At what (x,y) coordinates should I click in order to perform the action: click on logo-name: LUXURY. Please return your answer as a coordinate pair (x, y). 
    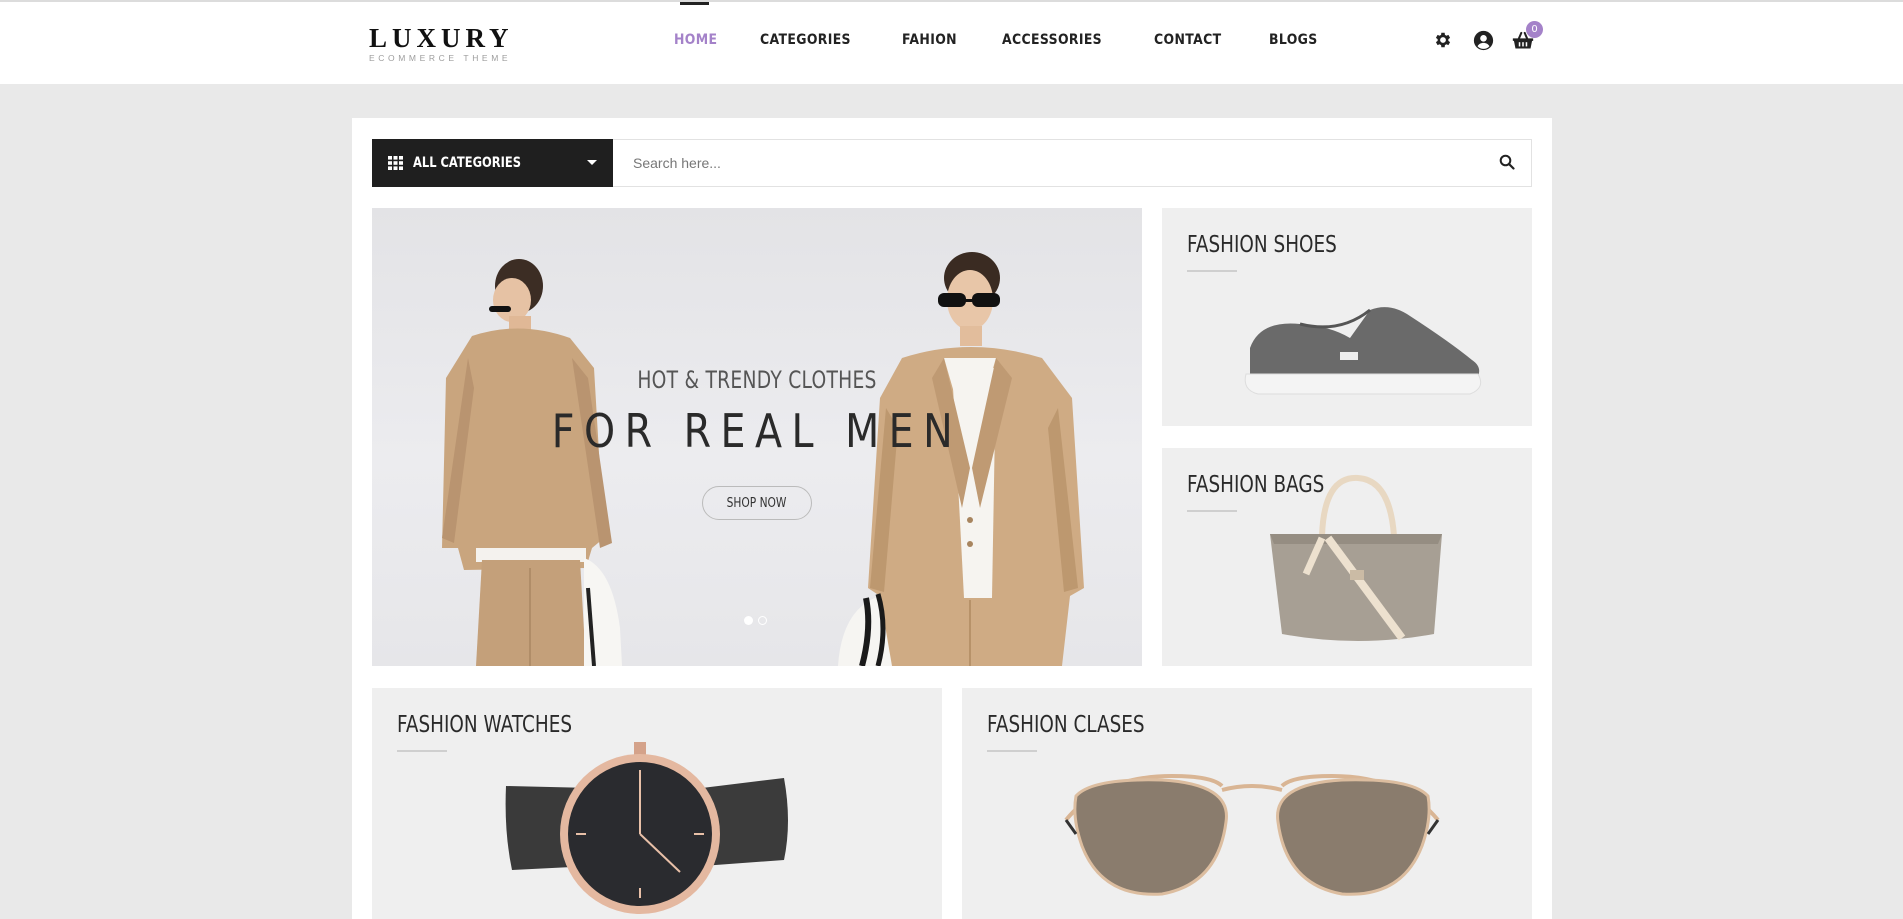
    Looking at the image, I should click on (441, 38).